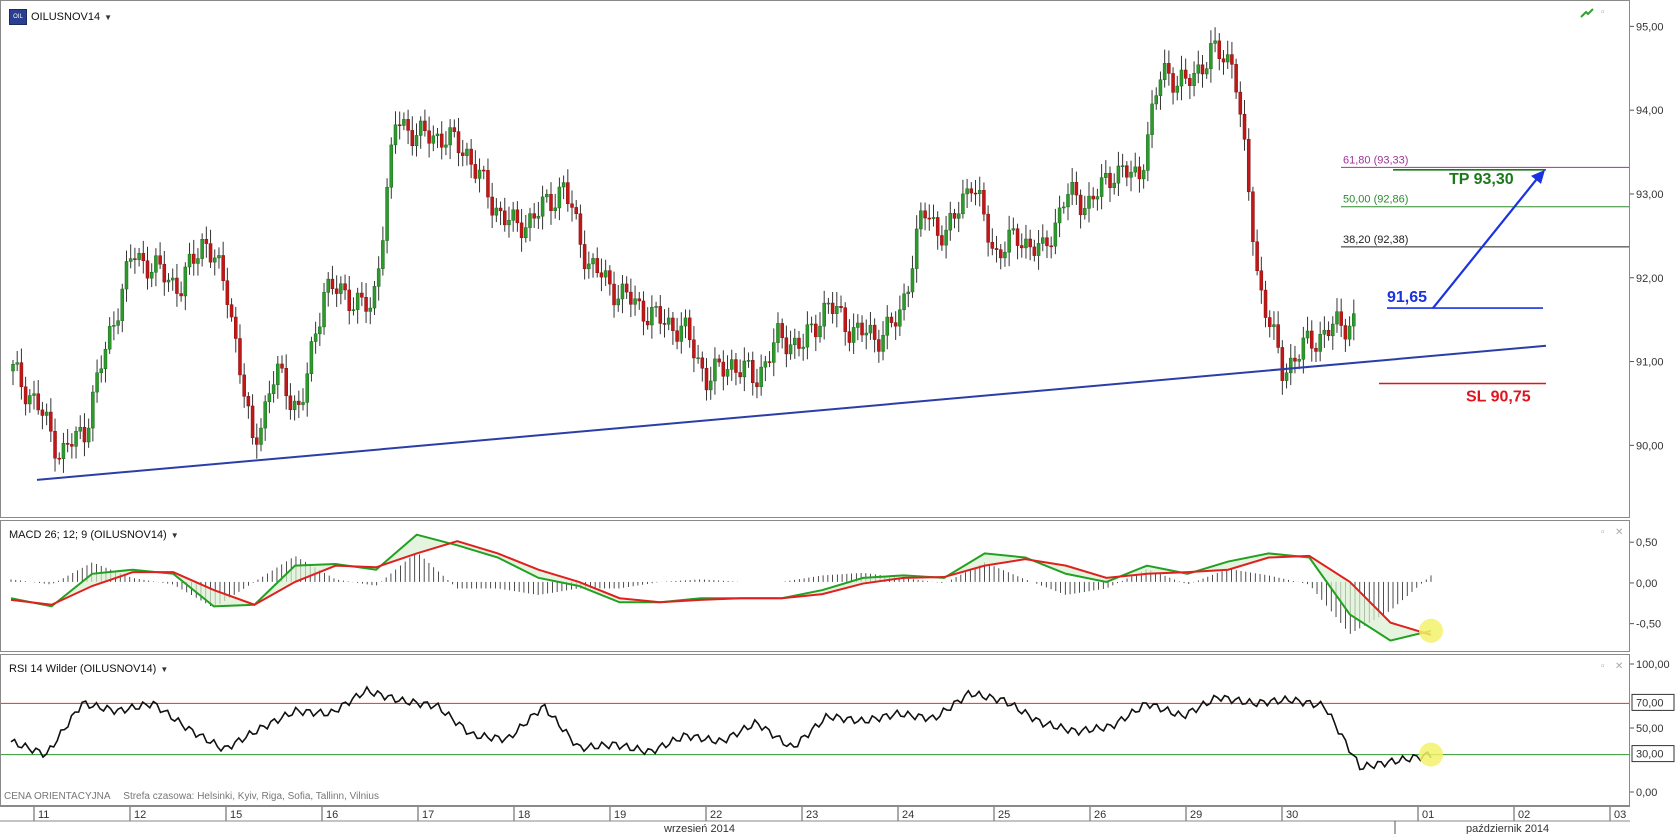 The image size is (1678, 837). What do you see at coordinates (1646, 543) in the screenshot?
I see `macd-tick-label: 0,50` at bounding box center [1646, 543].